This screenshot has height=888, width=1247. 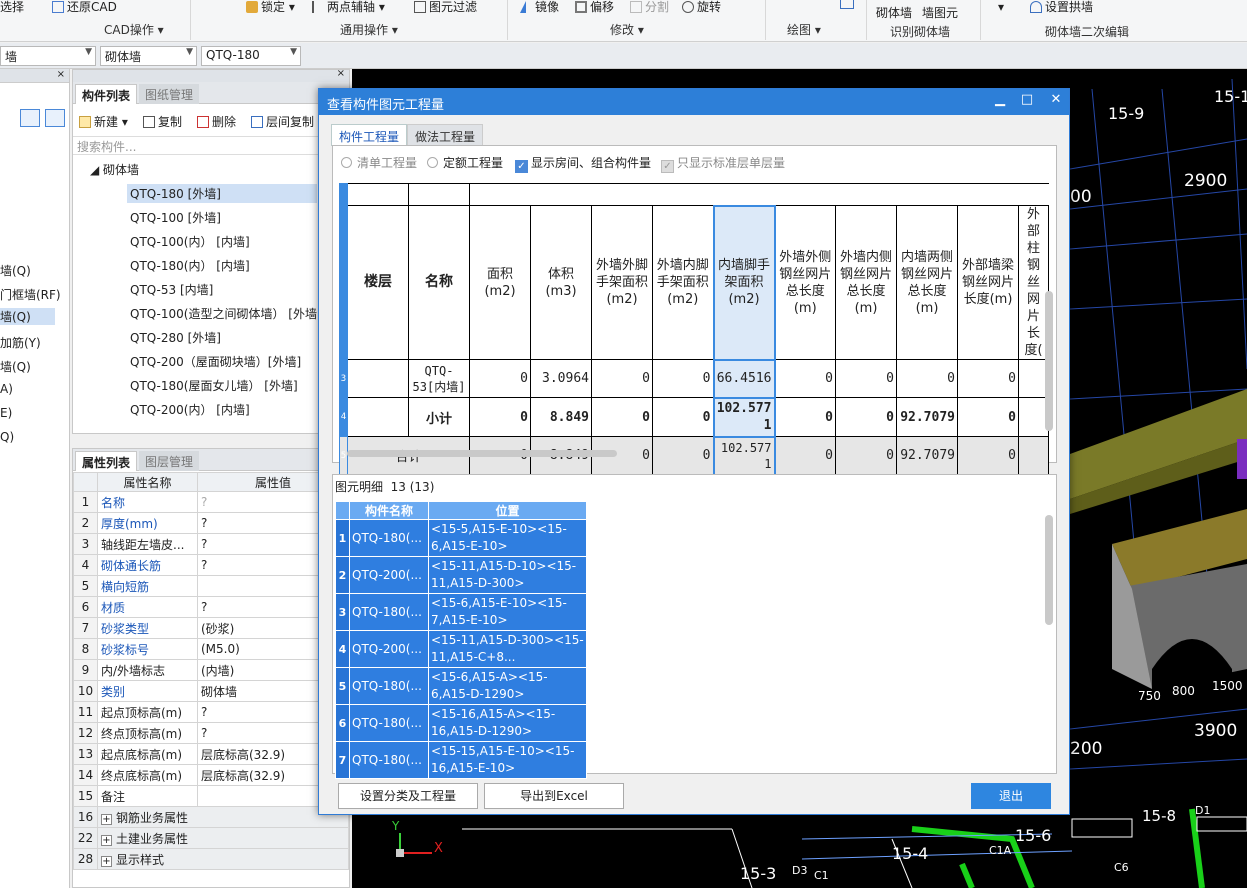 What do you see at coordinates (1027, 99) in the screenshot?
I see `maximize-icon: □` at bounding box center [1027, 99].